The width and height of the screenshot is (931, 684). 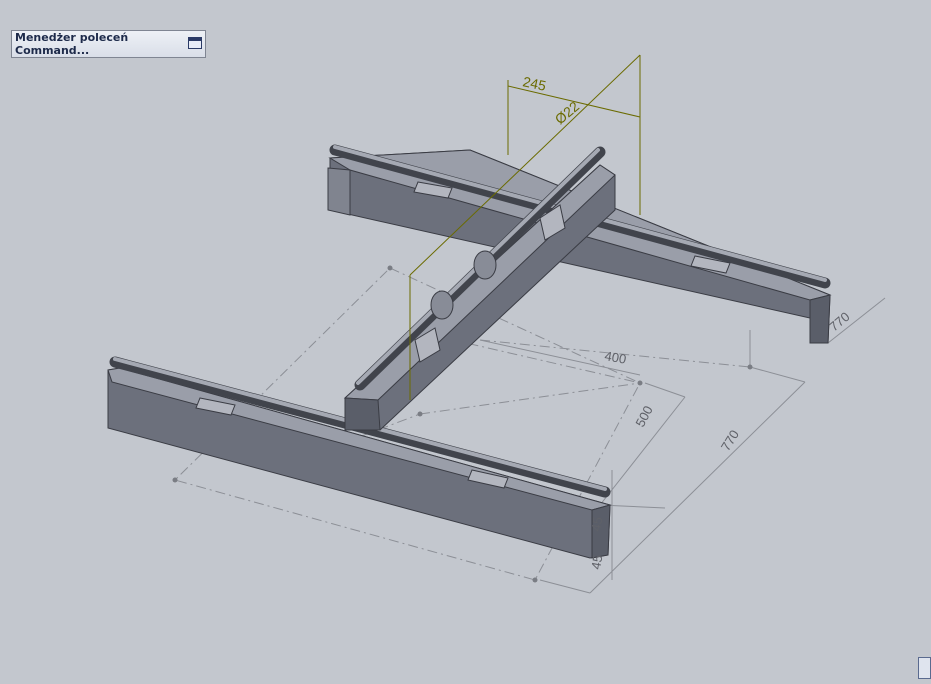 What do you see at coordinates (534, 83) in the screenshot?
I see `dim-245-label: 245` at bounding box center [534, 83].